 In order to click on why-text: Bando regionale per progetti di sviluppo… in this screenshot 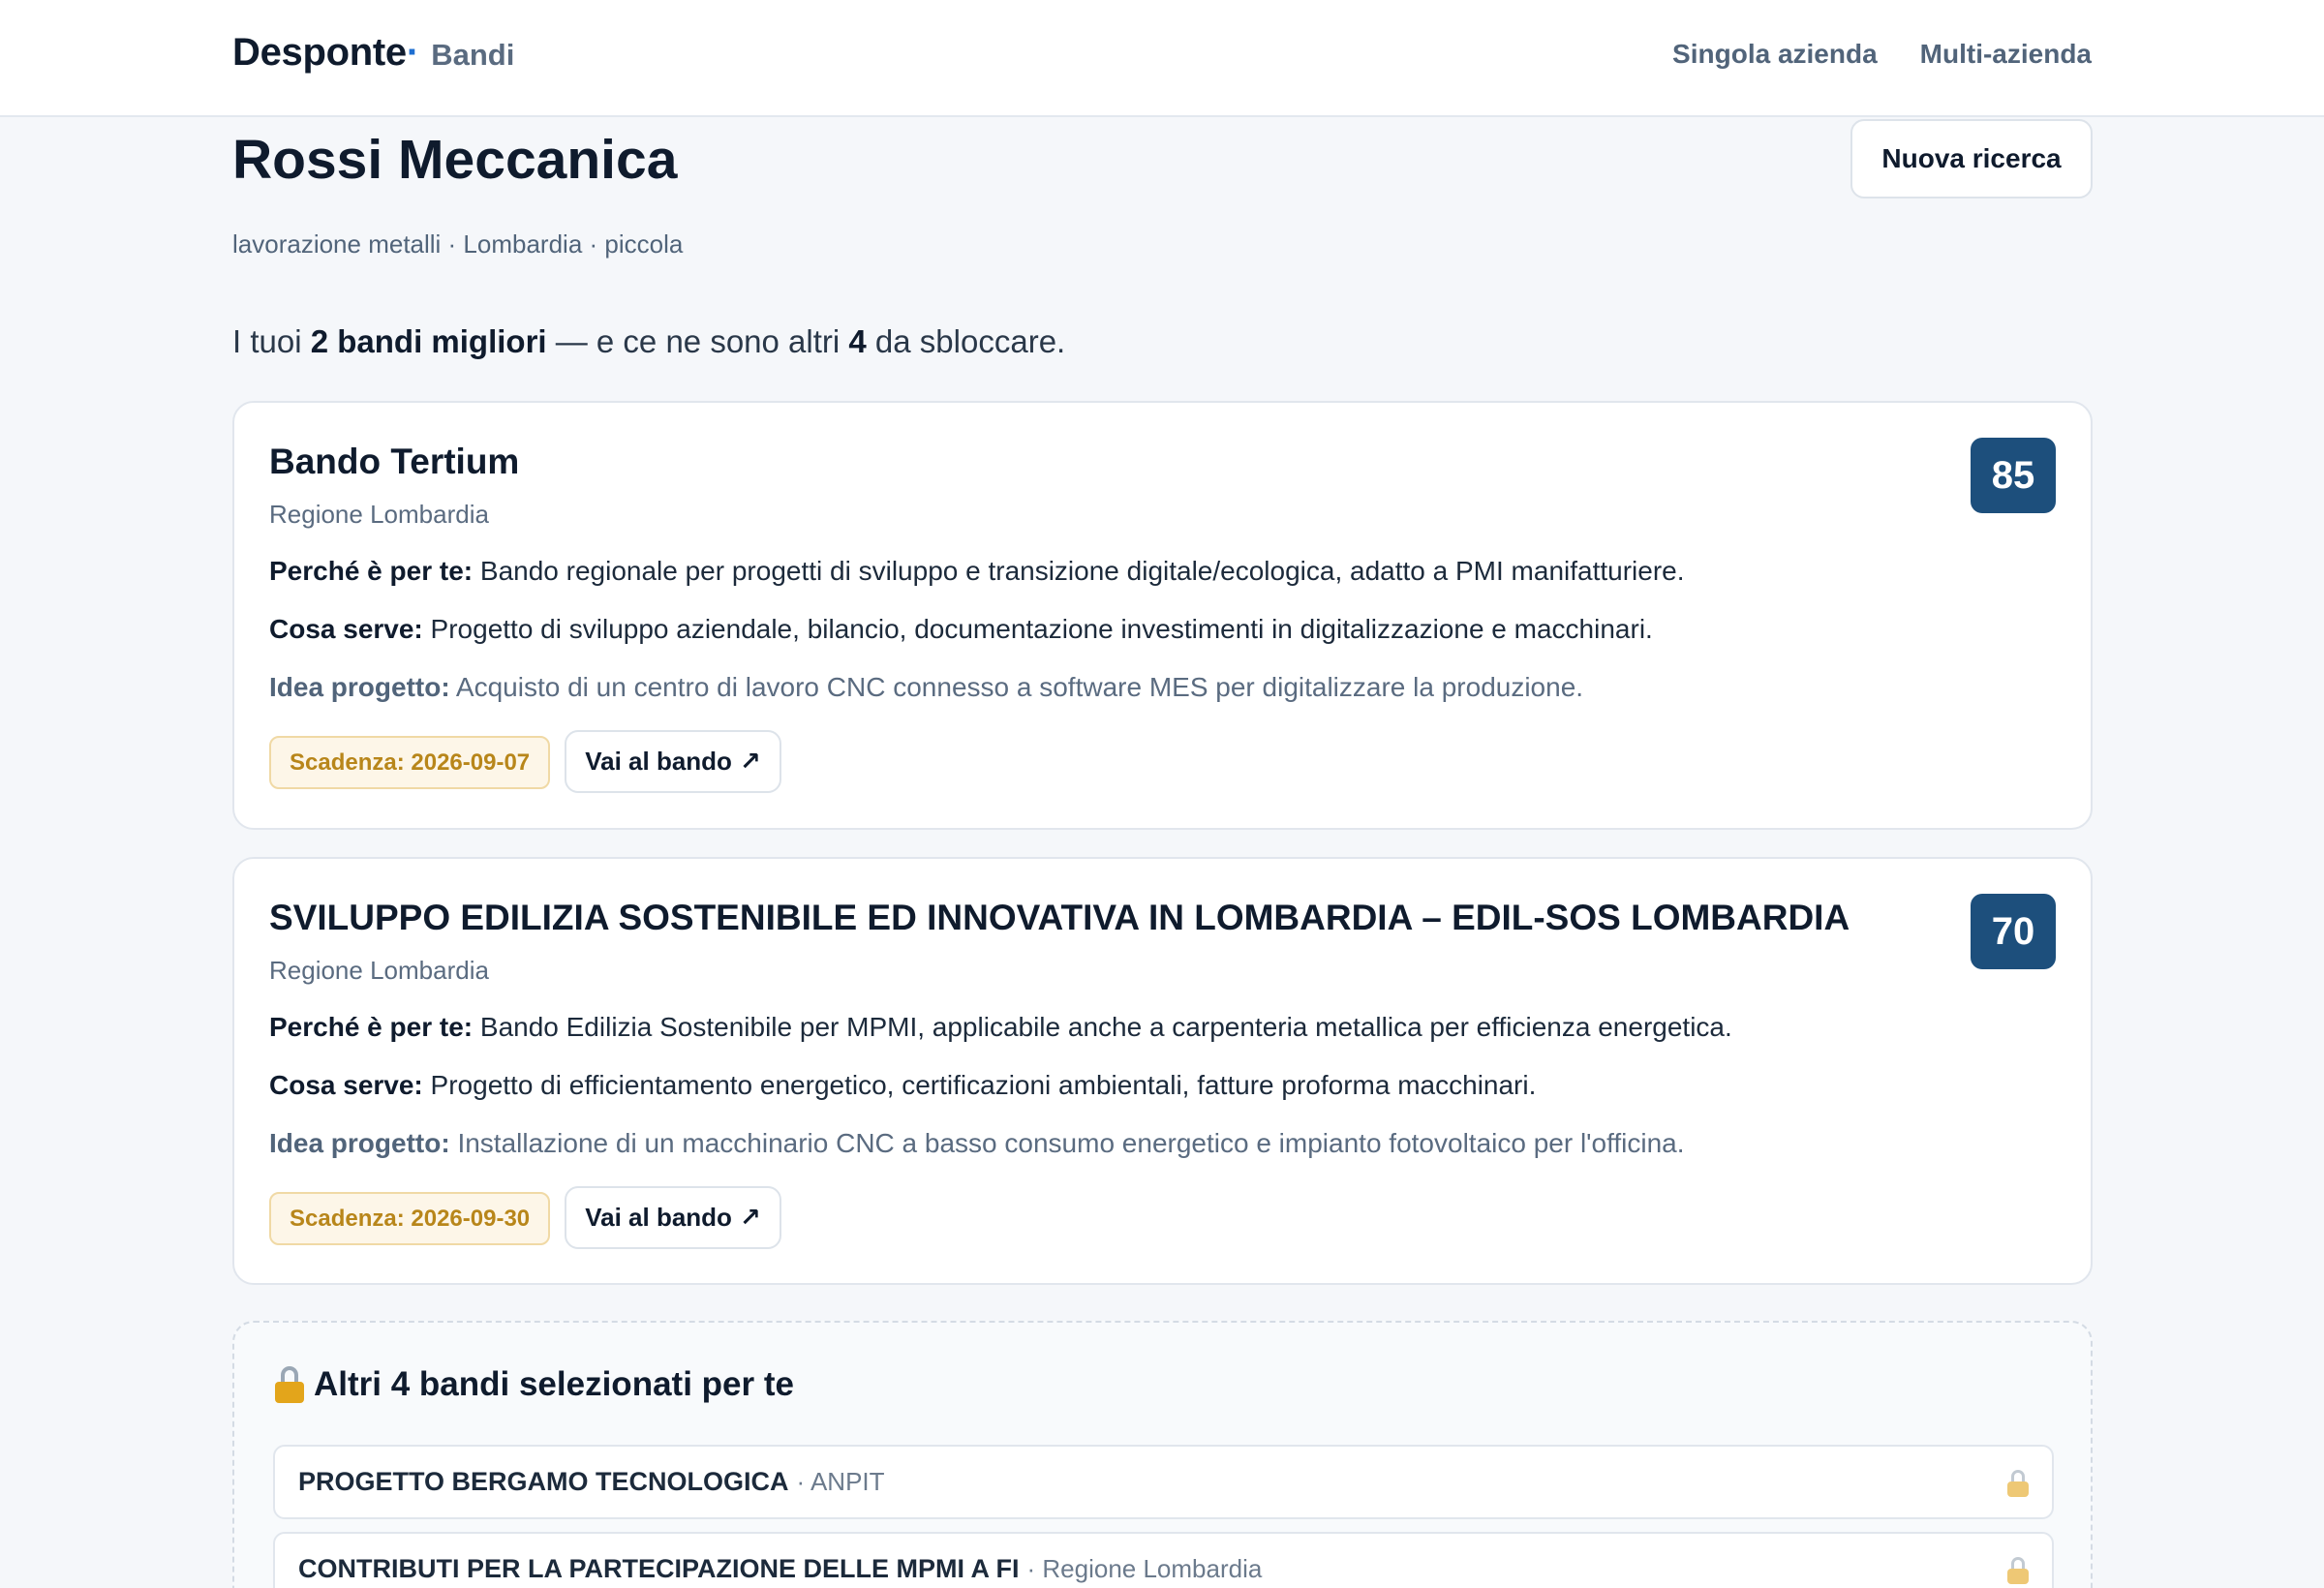, I will do `click(1082, 571)`.